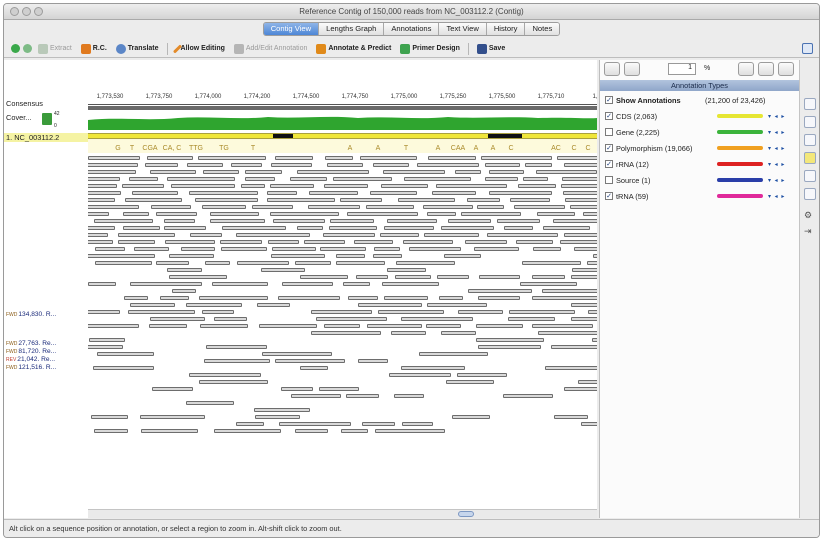 The height and width of the screenshot is (541, 823). I want to click on annotation-type-row: Source (1) ▾ ◂ ▸, so click(700, 180).